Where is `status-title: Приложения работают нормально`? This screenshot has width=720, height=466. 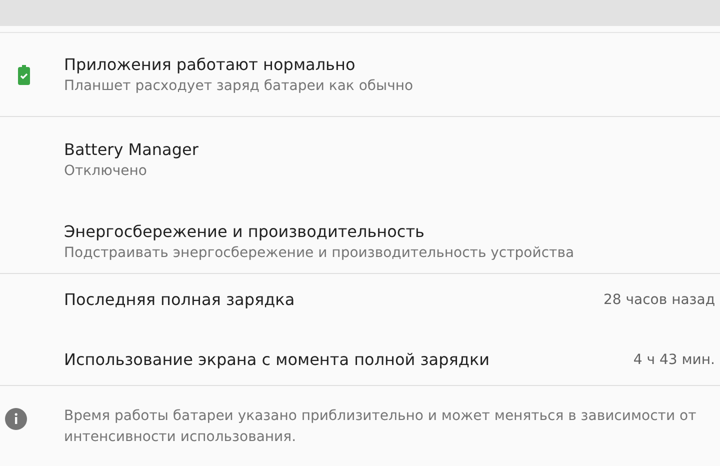
status-title: Приложения работают нормально is located at coordinates (210, 65).